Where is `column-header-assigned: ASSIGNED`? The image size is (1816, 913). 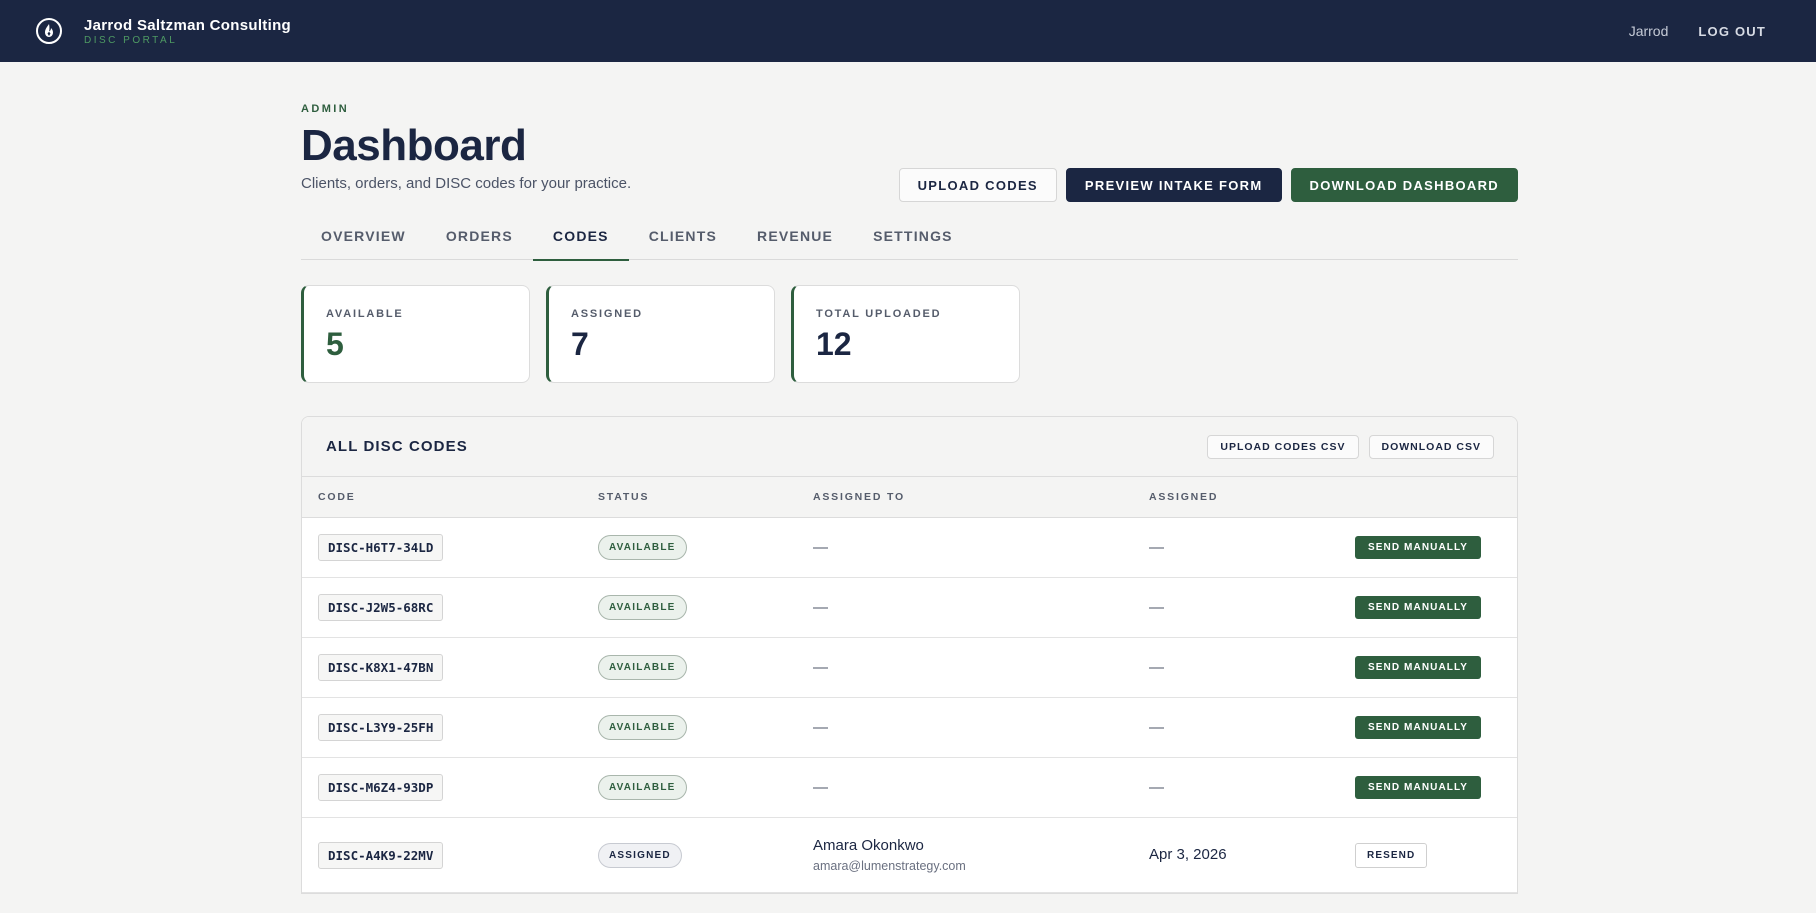 column-header-assigned: ASSIGNED is located at coordinates (1252, 497).